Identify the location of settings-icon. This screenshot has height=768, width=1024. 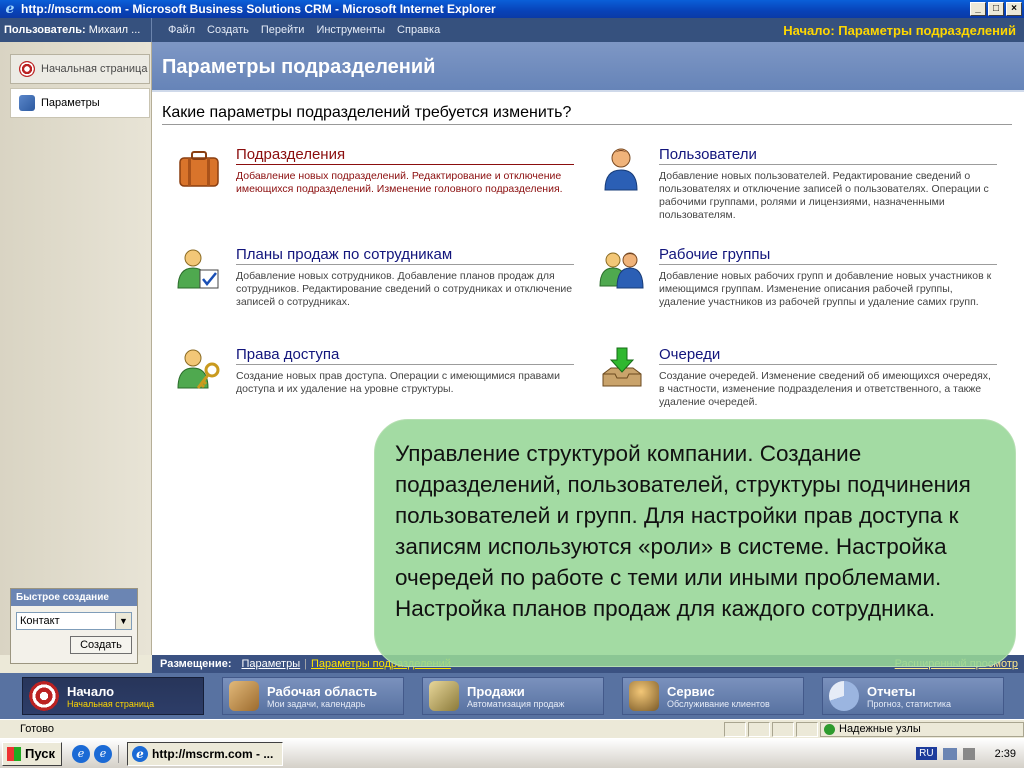
(27, 103).